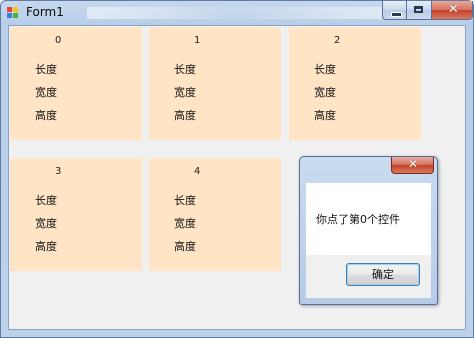 The width and height of the screenshot is (474, 338). I want to click on window-title: Form1, so click(45, 12).